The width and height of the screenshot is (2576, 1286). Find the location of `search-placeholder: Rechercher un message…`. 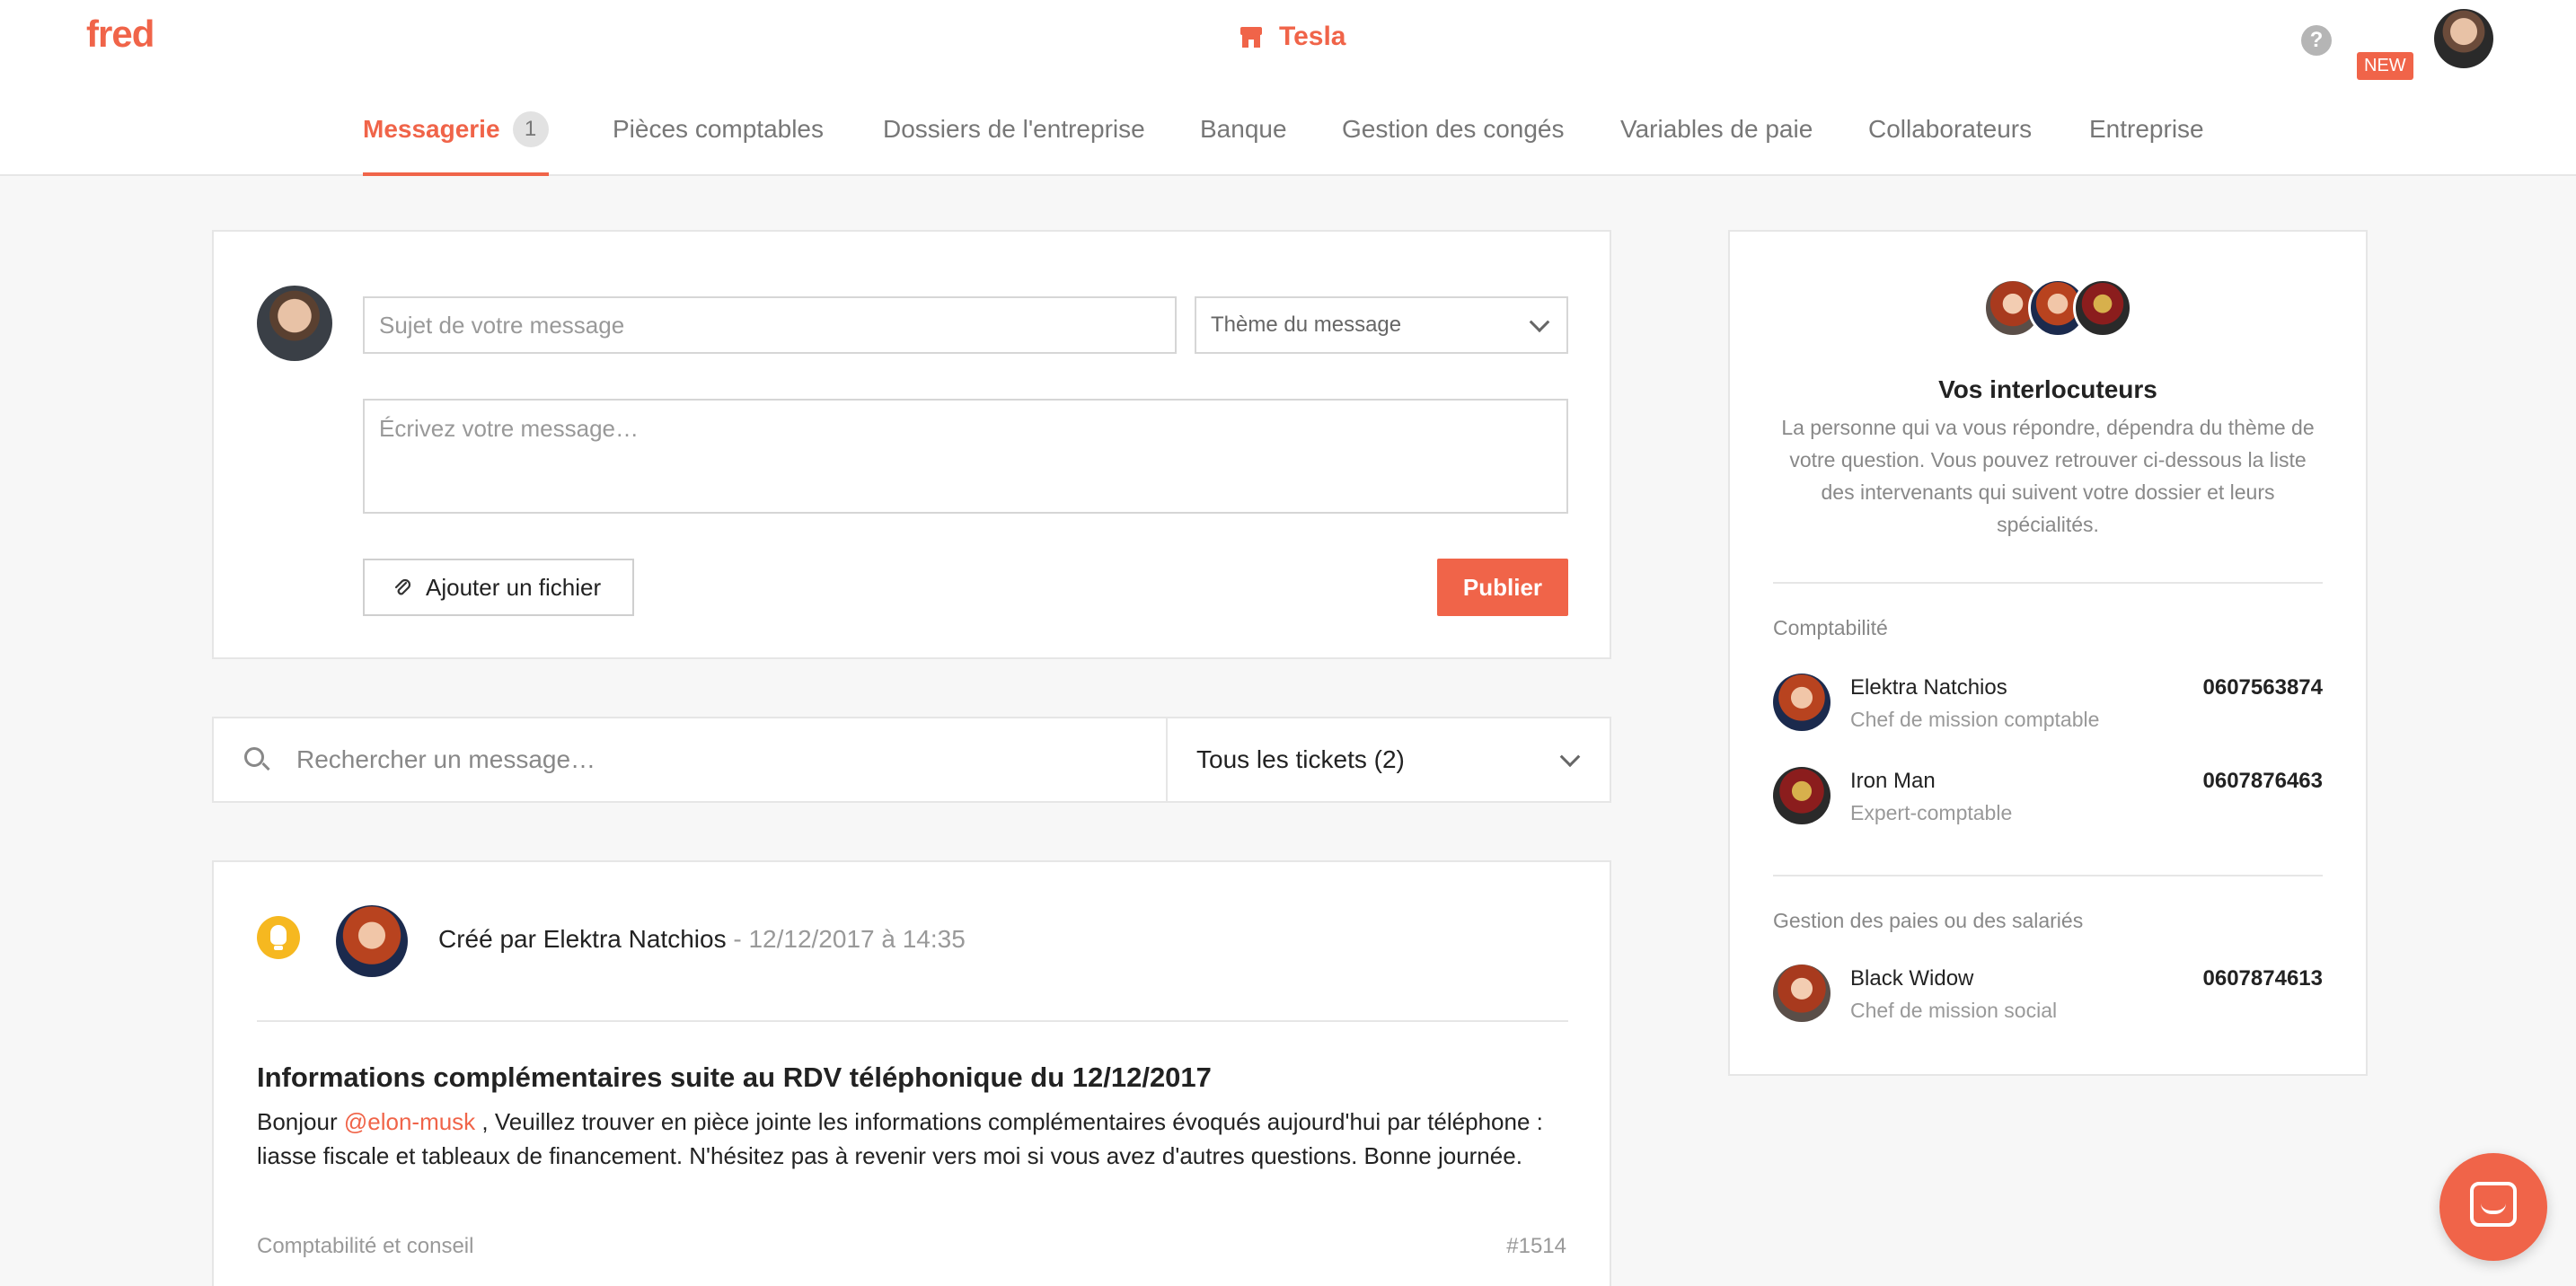

search-placeholder: Rechercher un message… is located at coordinates (446, 759).